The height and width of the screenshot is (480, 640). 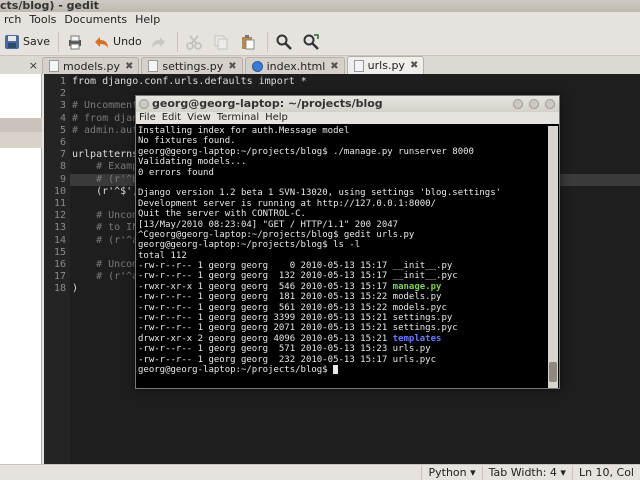 What do you see at coordinates (550, 104) in the screenshot?
I see `close-icon` at bounding box center [550, 104].